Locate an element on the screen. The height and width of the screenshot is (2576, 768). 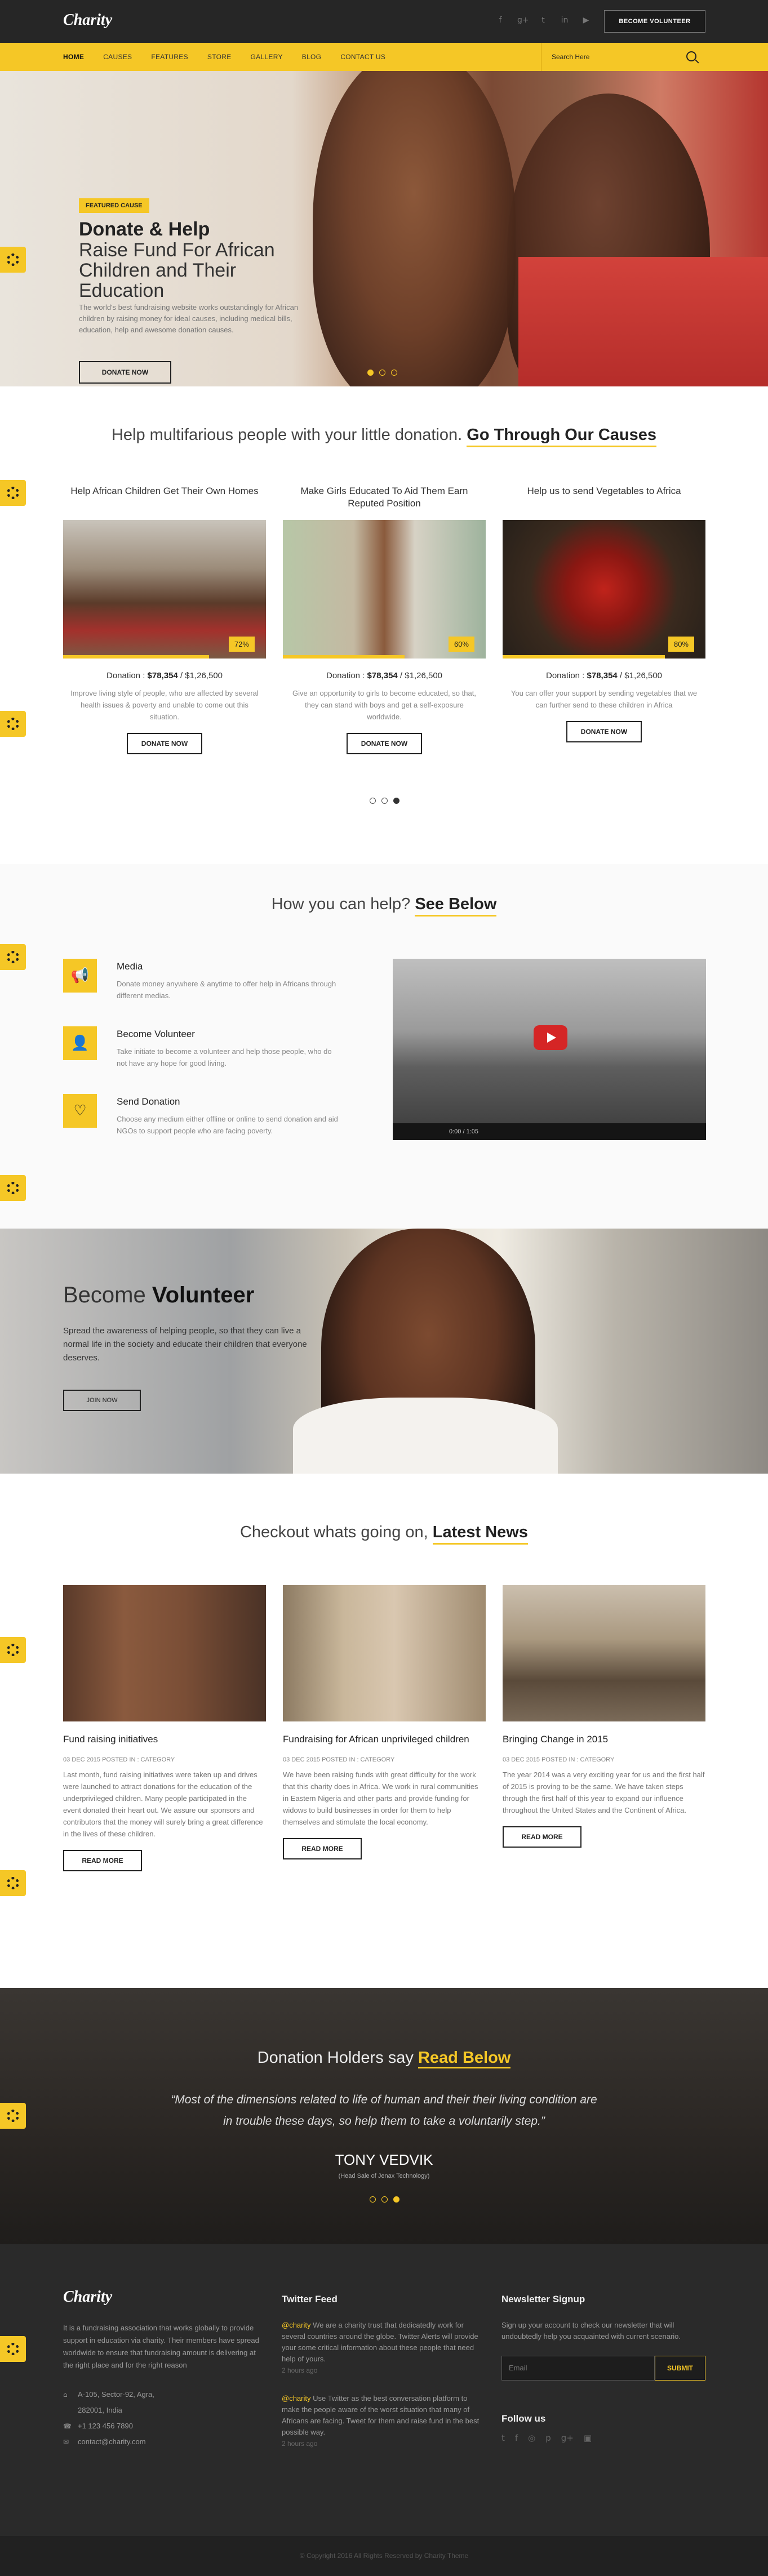
cause-title: Help us to send Vegetables to Africa is located at coordinates (604, 497).